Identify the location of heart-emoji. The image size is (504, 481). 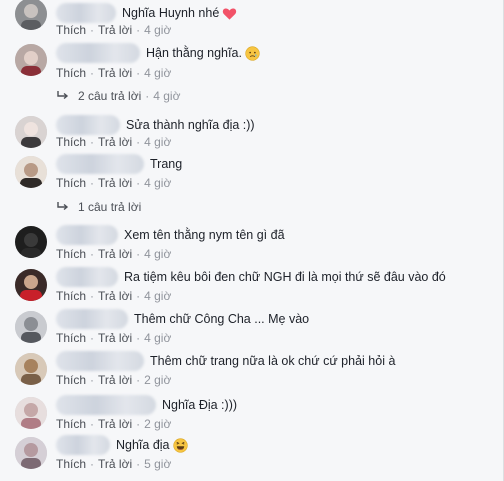
(230, 13).